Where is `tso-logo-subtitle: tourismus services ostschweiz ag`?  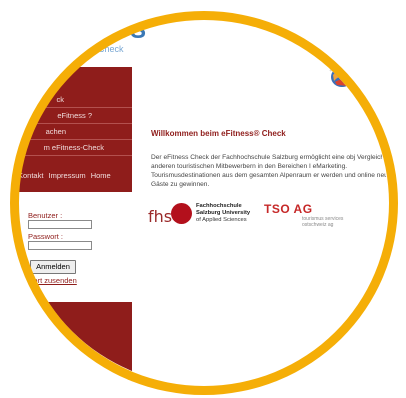 tso-logo-subtitle: tourismus services ostschweiz ag is located at coordinates (322, 222).